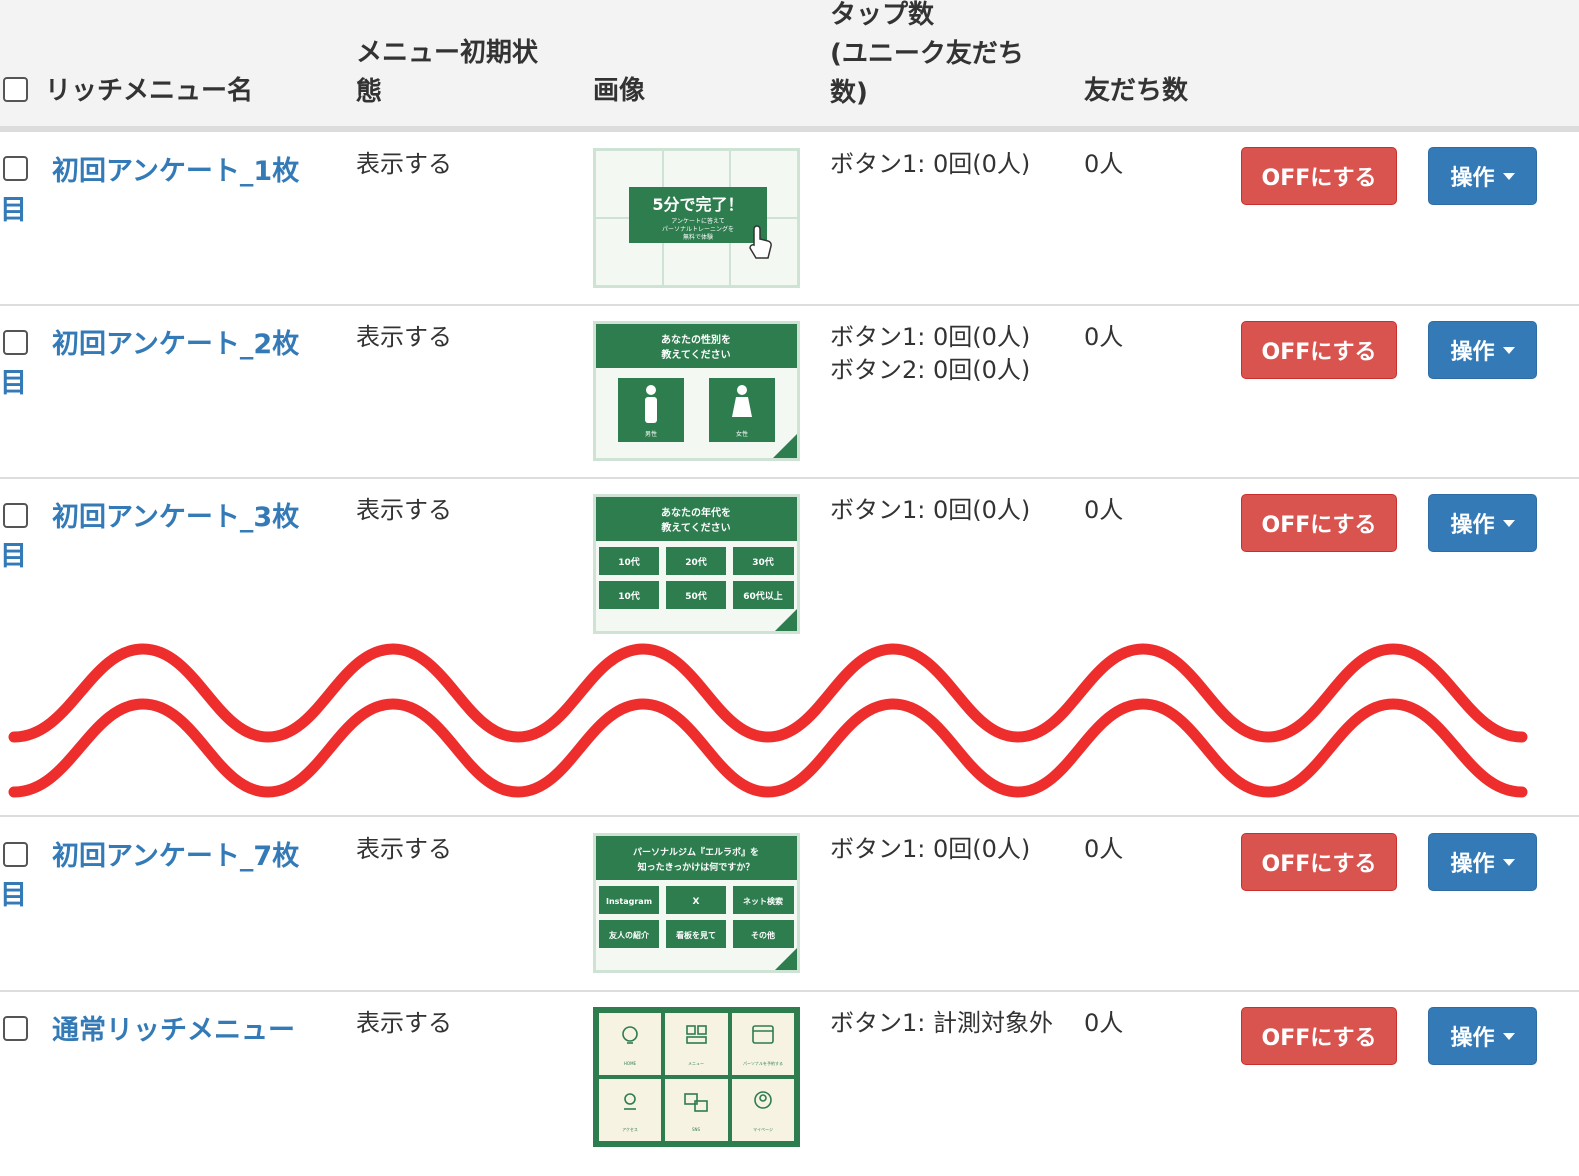  What do you see at coordinates (156, 191) in the screenshot?
I see `richmenu-name-link: 初回アンケート_1枚 目` at bounding box center [156, 191].